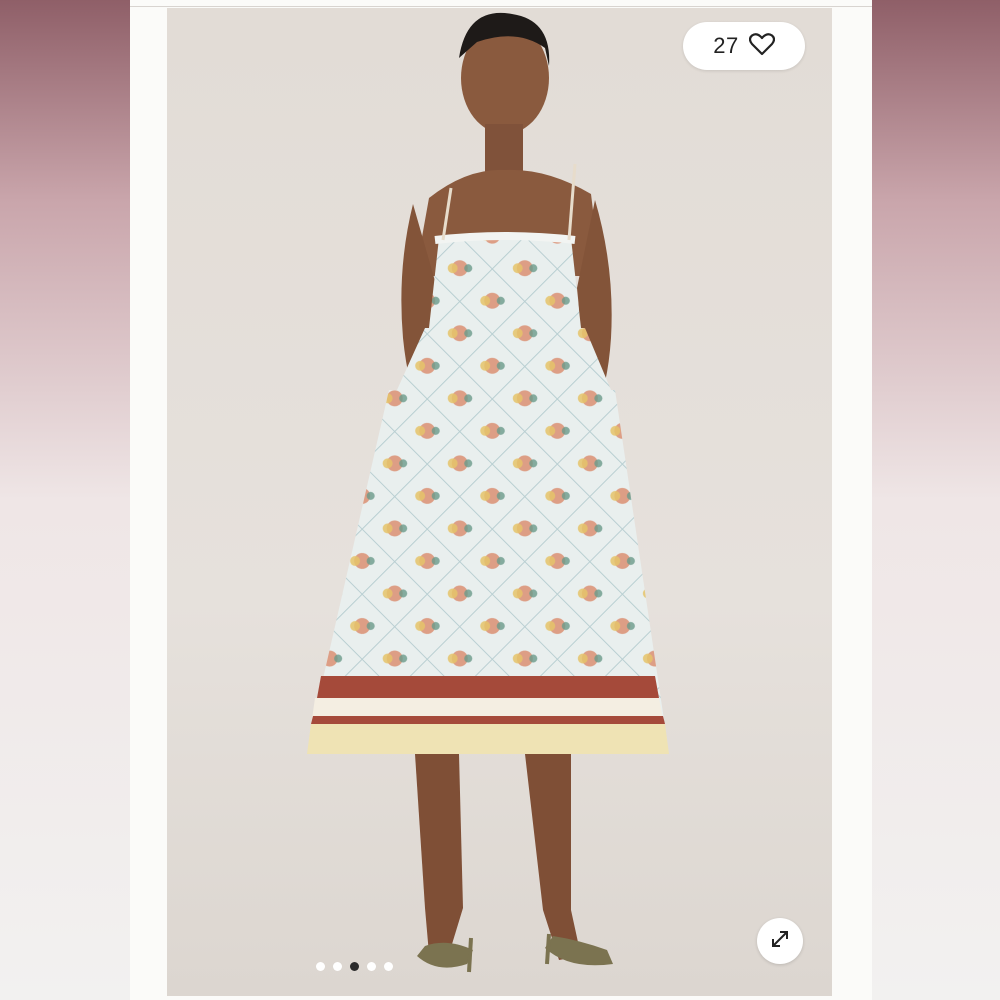 Image resolution: width=1000 pixels, height=1000 pixels. I want to click on blurred-background-right, so click(936, 500).